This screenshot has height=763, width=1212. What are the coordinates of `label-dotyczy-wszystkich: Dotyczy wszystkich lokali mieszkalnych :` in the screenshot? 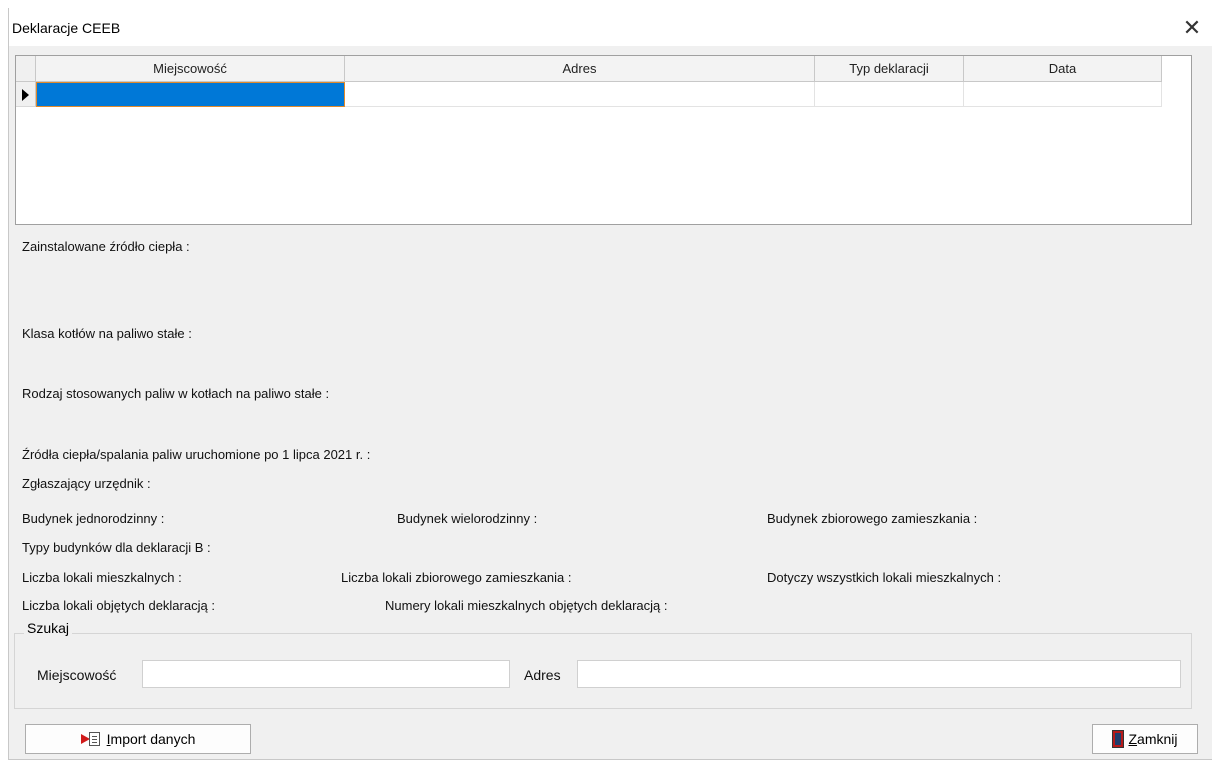 It's located at (884, 577).